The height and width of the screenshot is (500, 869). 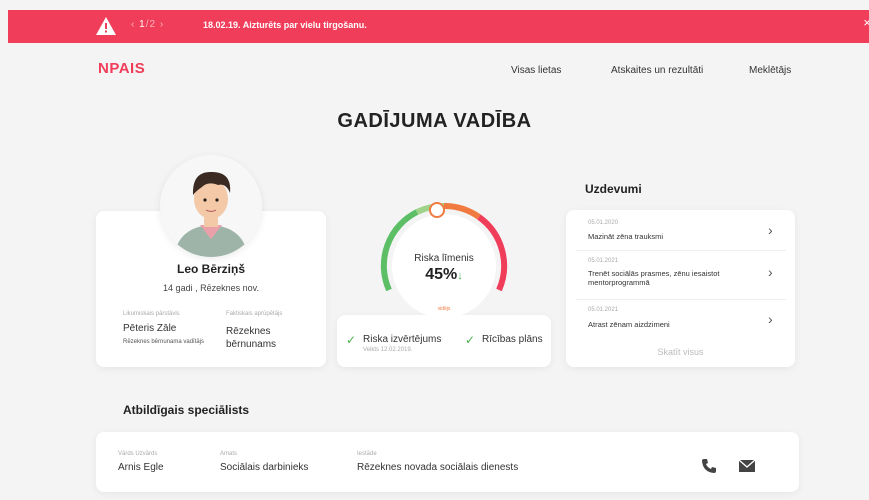 I want to click on warning-icon, so click(x=106, y=26).